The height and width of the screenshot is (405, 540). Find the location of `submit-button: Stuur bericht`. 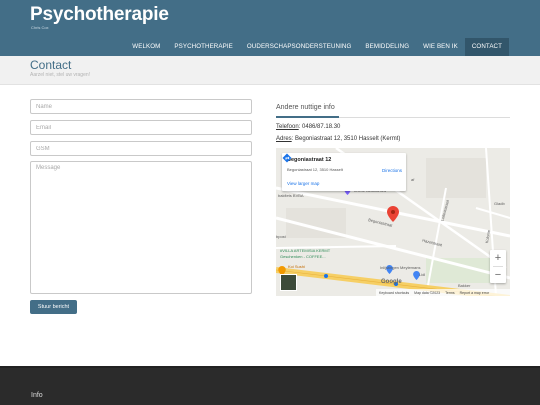

submit-button: Stuur bericht is located at coordinates (53, 307).